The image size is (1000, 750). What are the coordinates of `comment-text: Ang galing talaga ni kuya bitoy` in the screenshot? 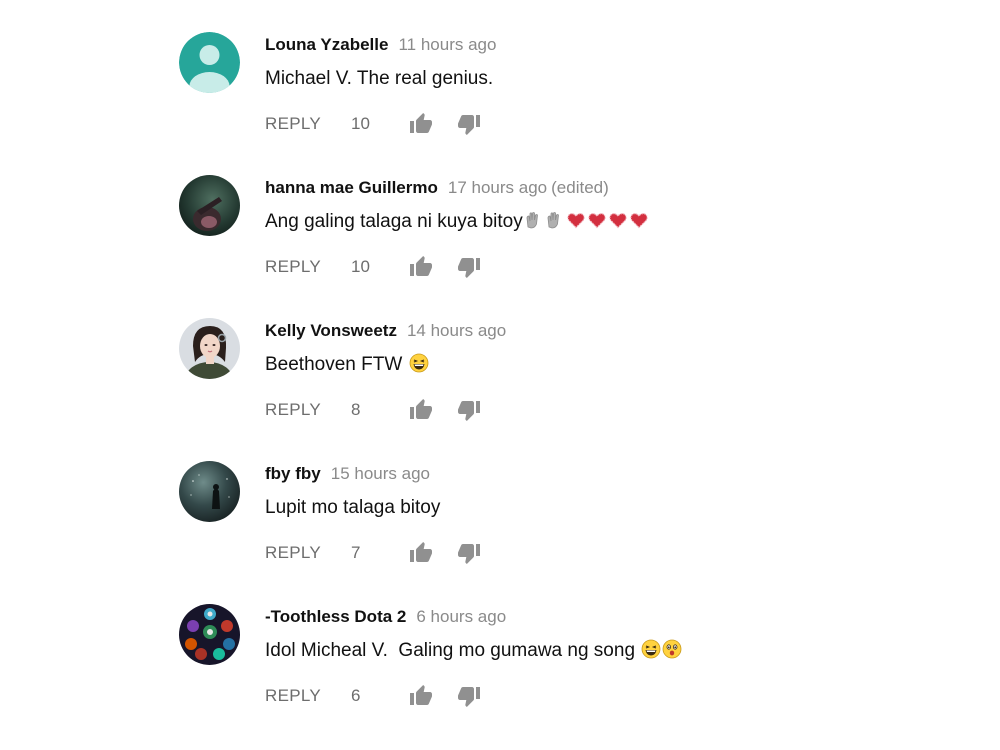 It's located at (610, 222).